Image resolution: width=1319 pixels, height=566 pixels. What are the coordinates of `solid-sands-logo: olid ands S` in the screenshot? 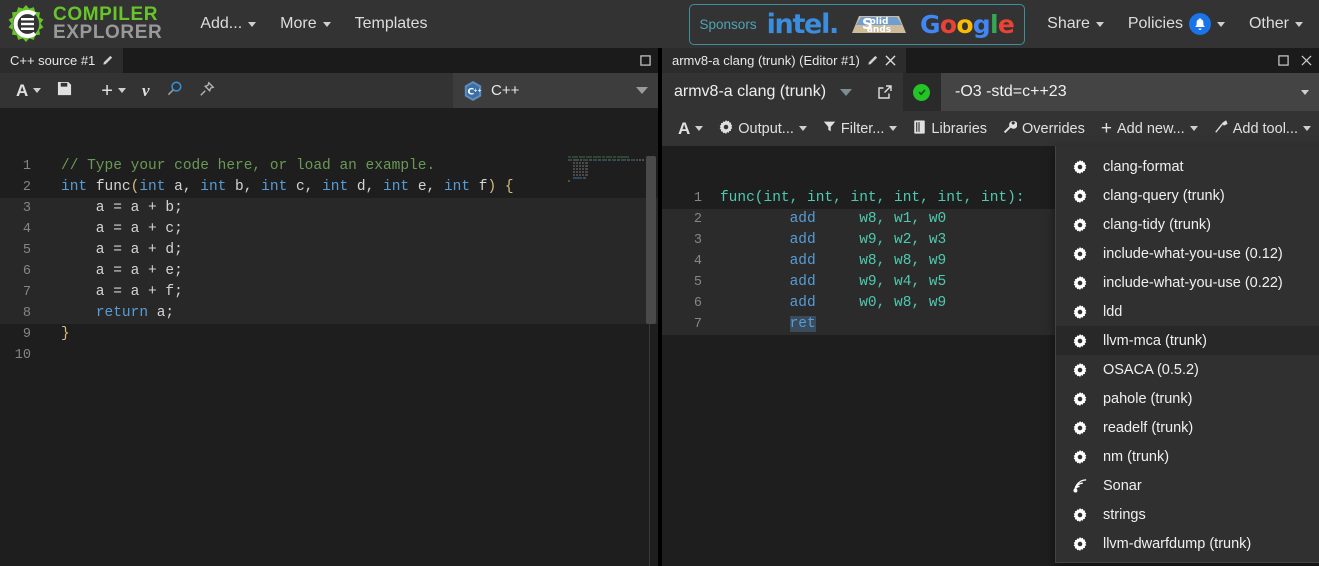 It's located at (879, 24).